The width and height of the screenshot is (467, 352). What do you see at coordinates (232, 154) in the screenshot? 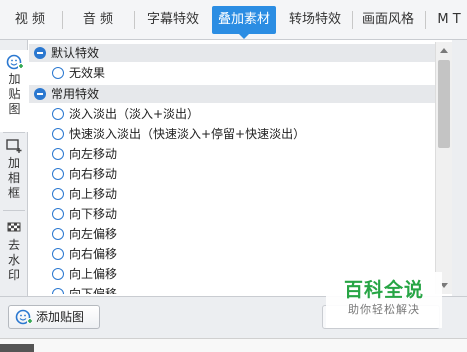
I see `list-item: 向左移动` at bounding box center [232, 154].